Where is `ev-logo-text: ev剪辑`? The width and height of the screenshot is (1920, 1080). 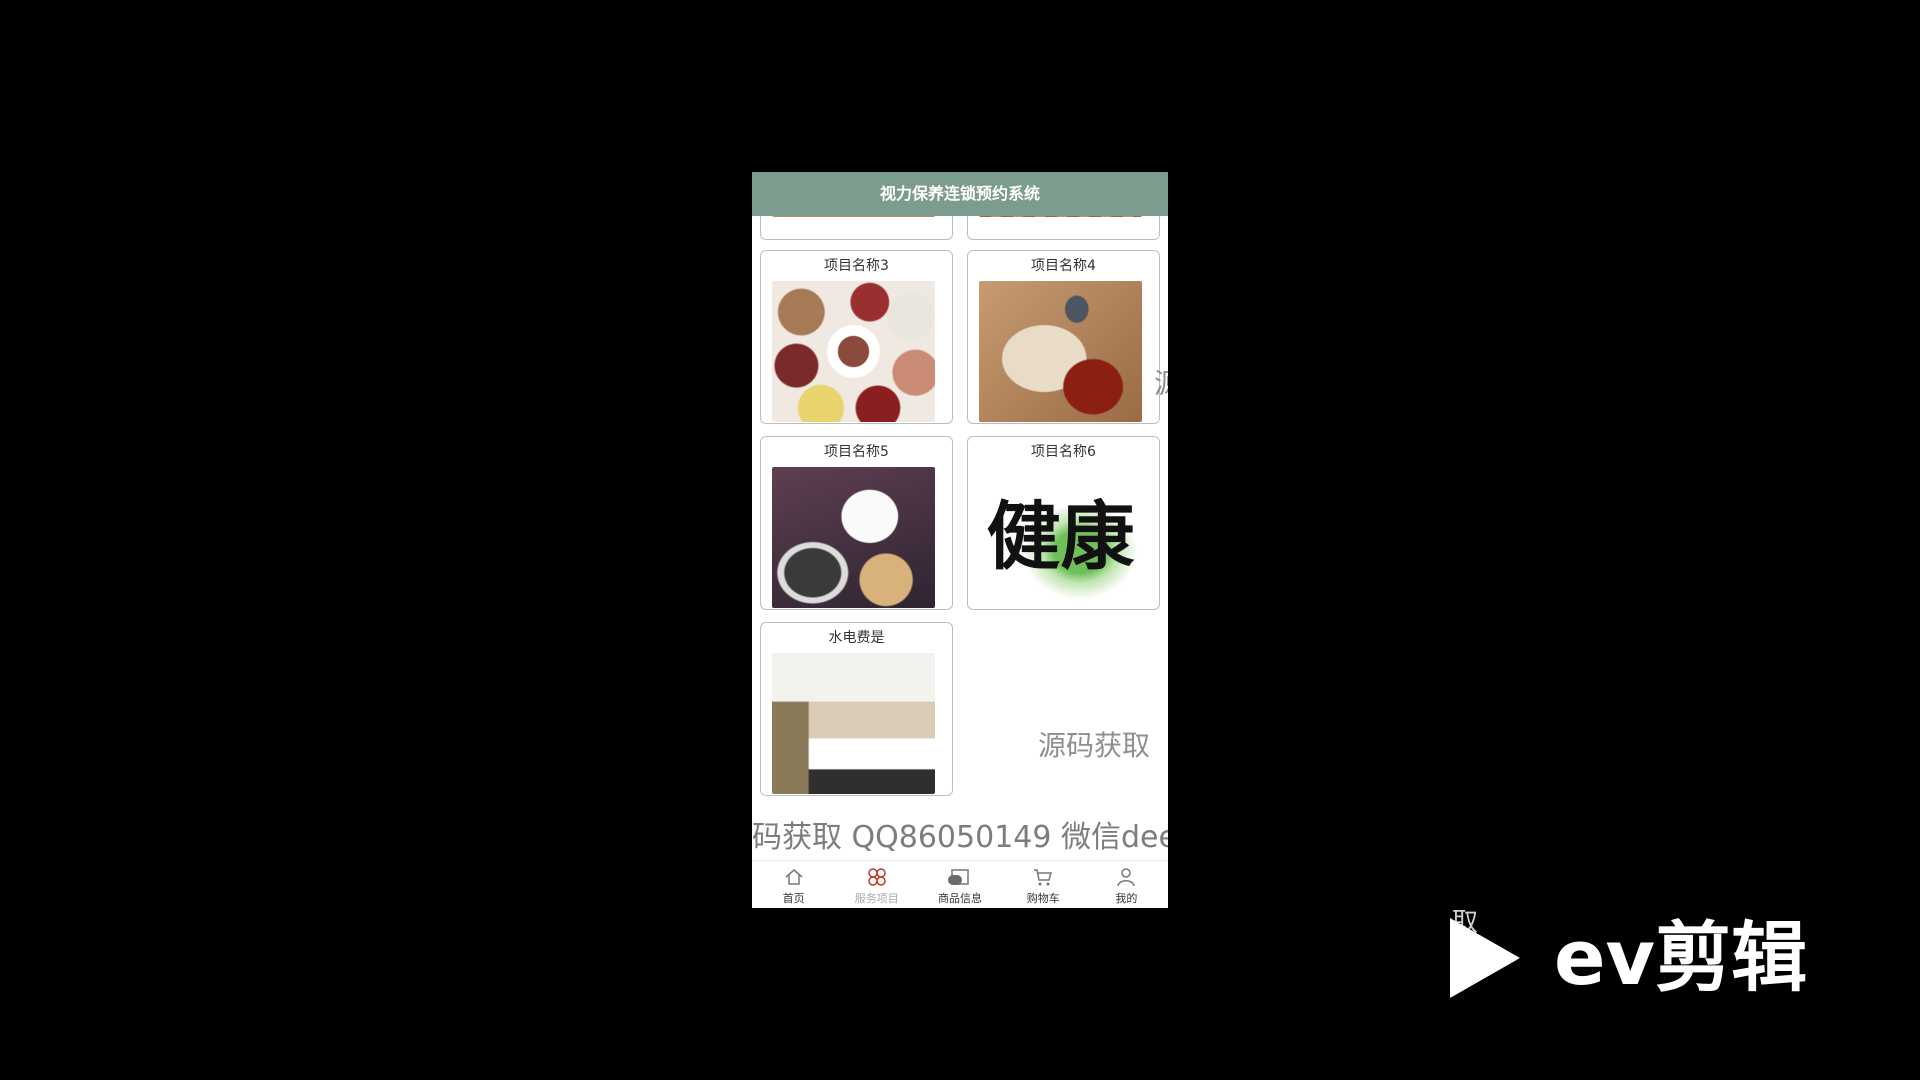
ev-logo-text: ev剪辑 is located at coordinates (1681, 957).